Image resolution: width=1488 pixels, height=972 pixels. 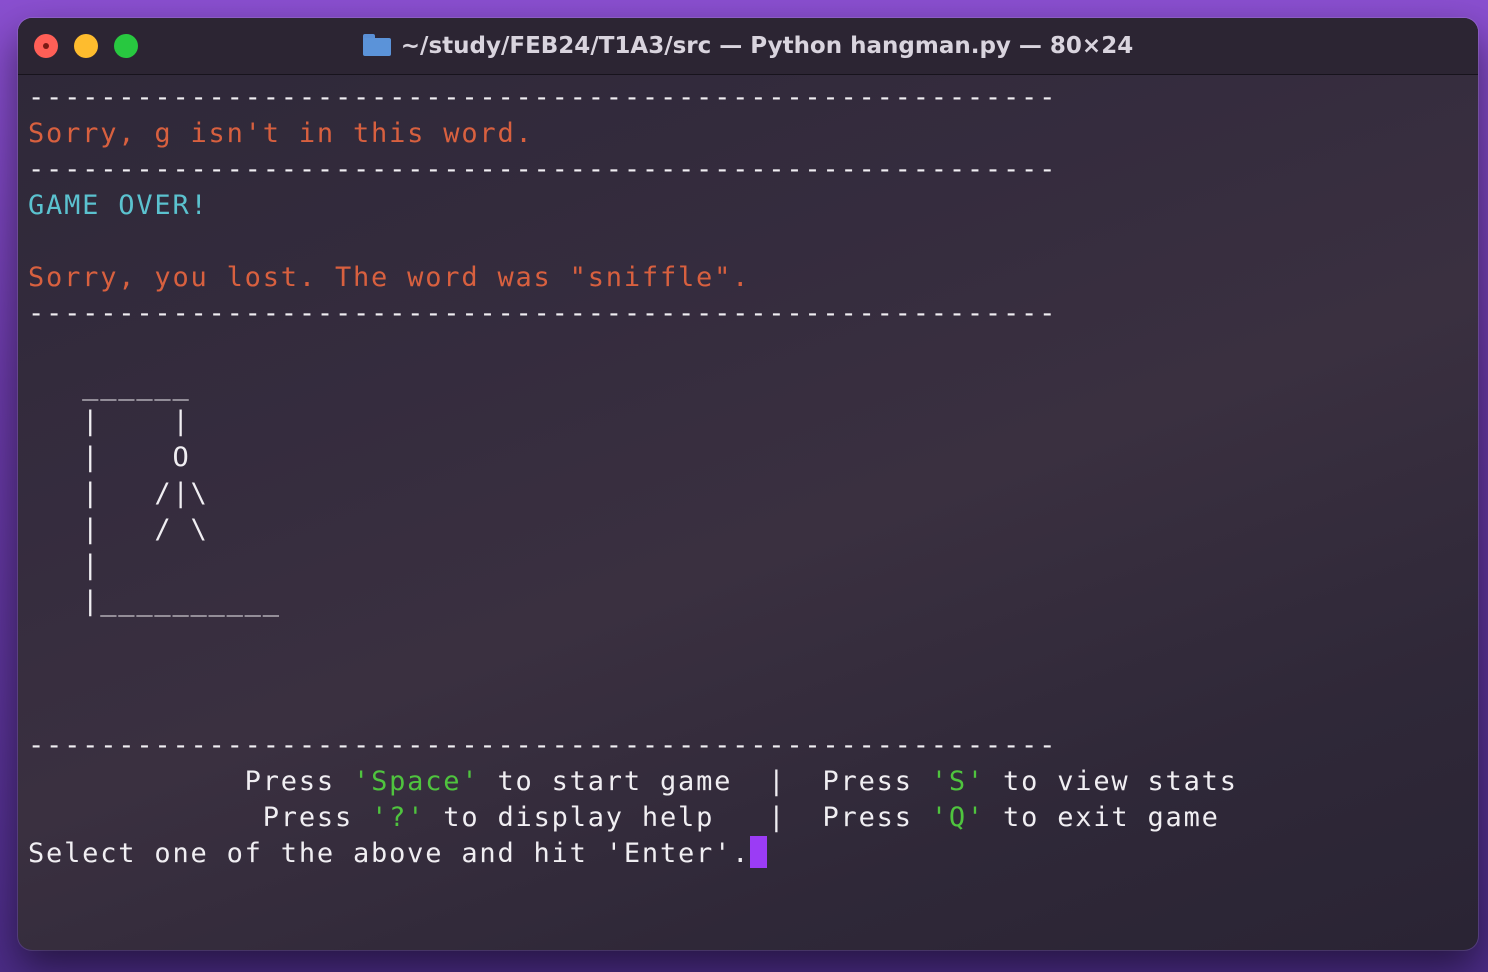 I want to click on help-key-label: '?', so click(x=398, y=817).